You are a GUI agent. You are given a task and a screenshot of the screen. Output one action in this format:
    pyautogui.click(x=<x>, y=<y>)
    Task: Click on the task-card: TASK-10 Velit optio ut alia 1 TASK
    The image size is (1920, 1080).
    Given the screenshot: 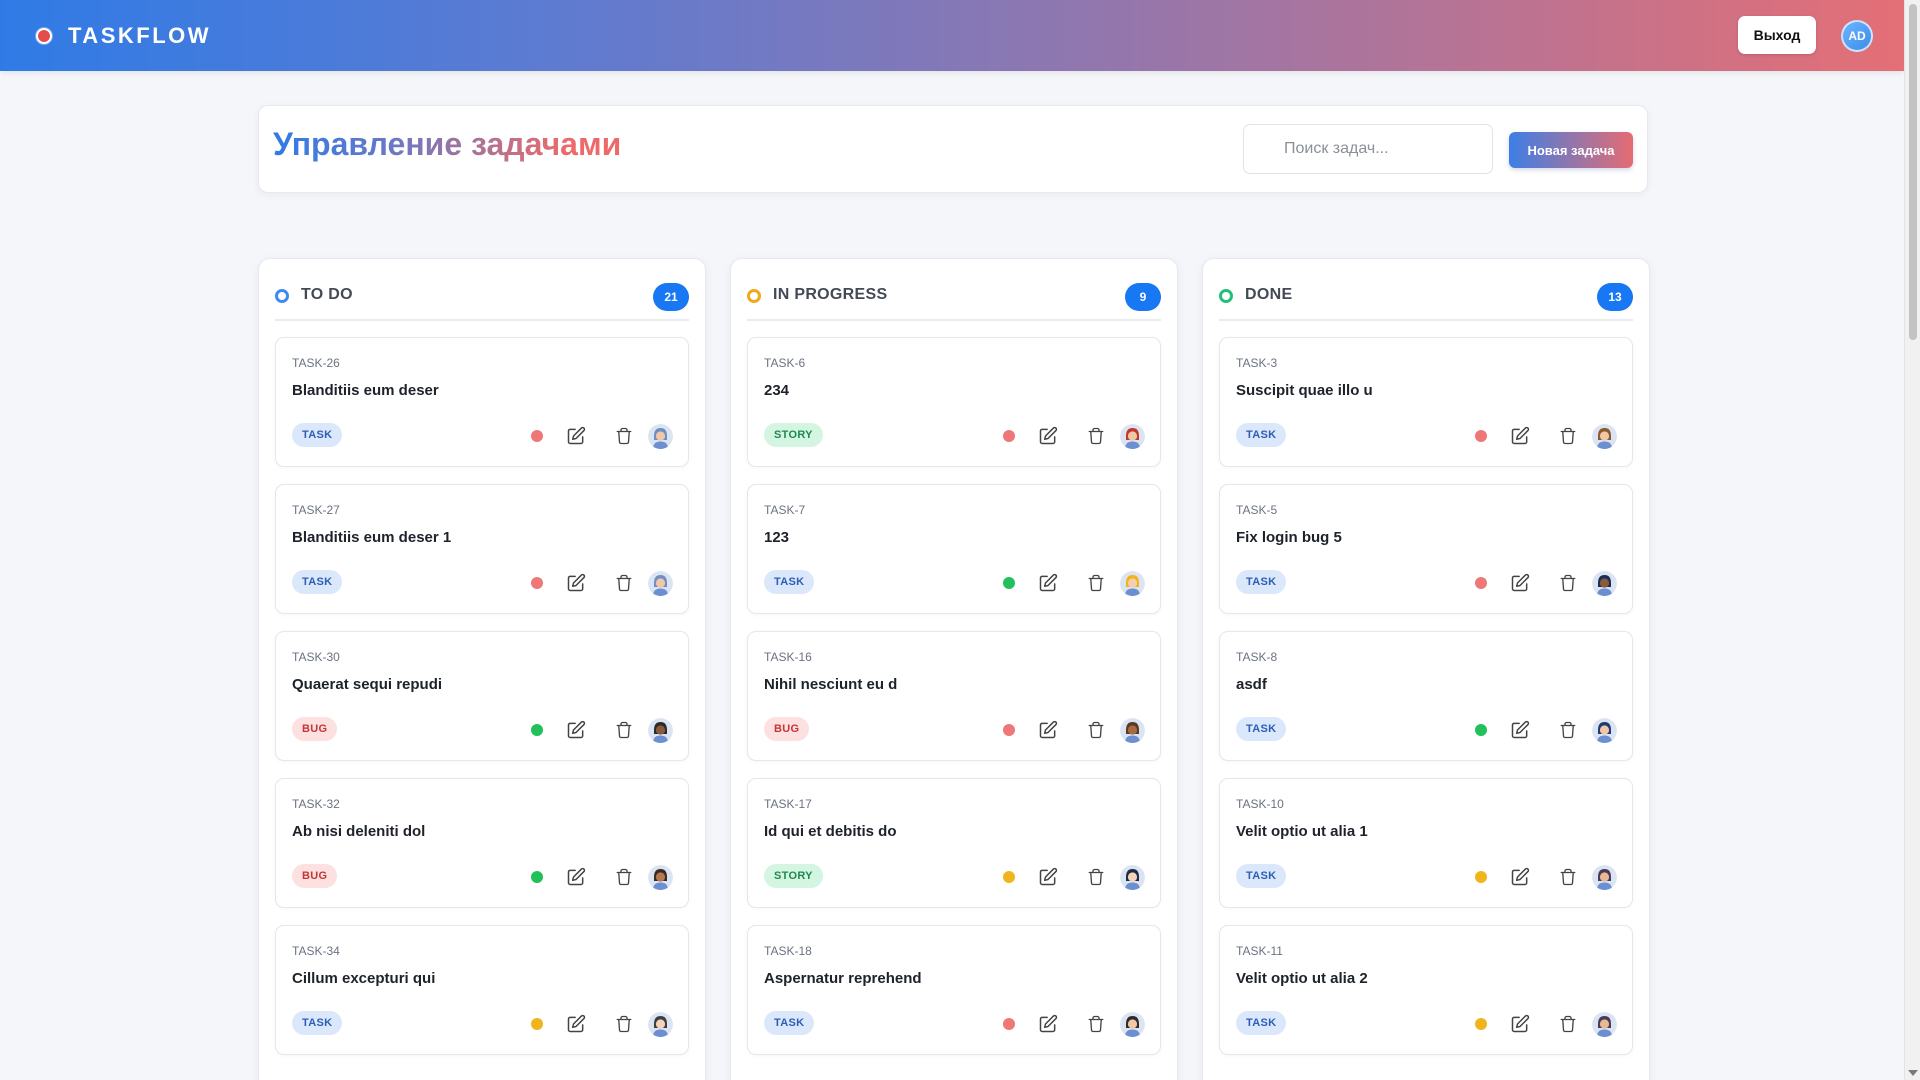 What is the action you would take?
    pyautogui.click(x=1426, y=843)
    